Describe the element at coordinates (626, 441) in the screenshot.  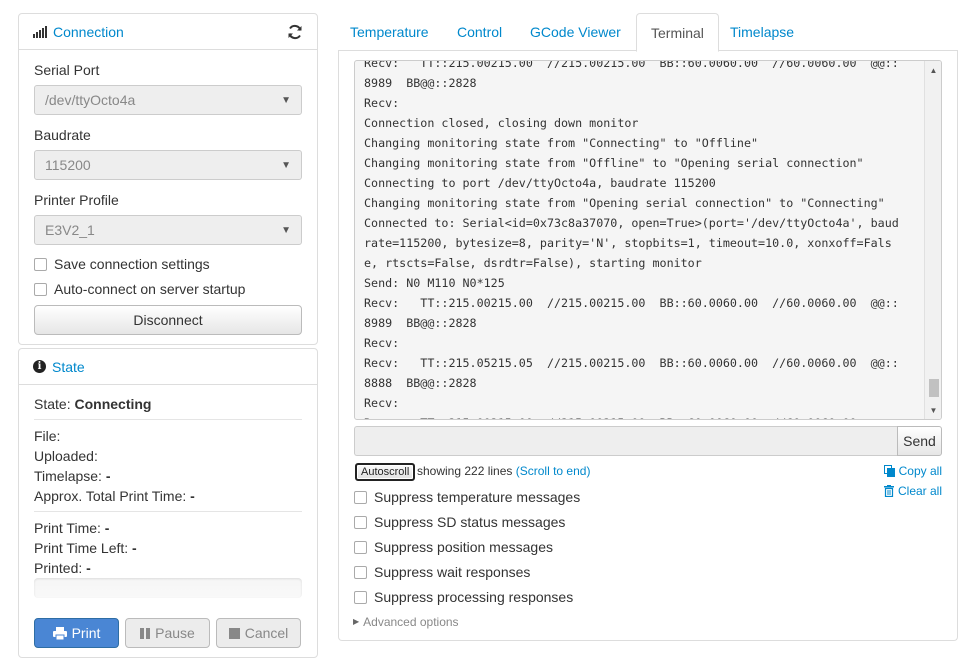
I see `command-input` at that location.